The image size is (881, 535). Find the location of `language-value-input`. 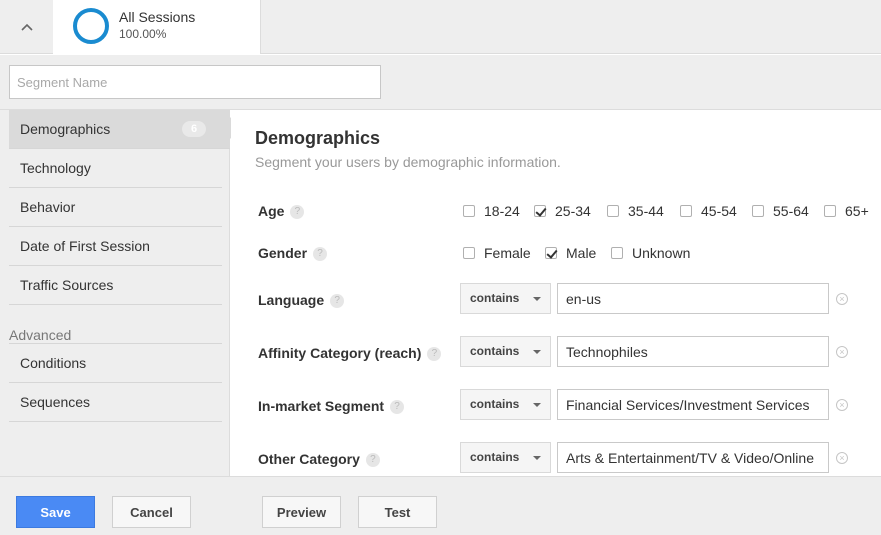

language-value-input is located at coordinates (693, 298).